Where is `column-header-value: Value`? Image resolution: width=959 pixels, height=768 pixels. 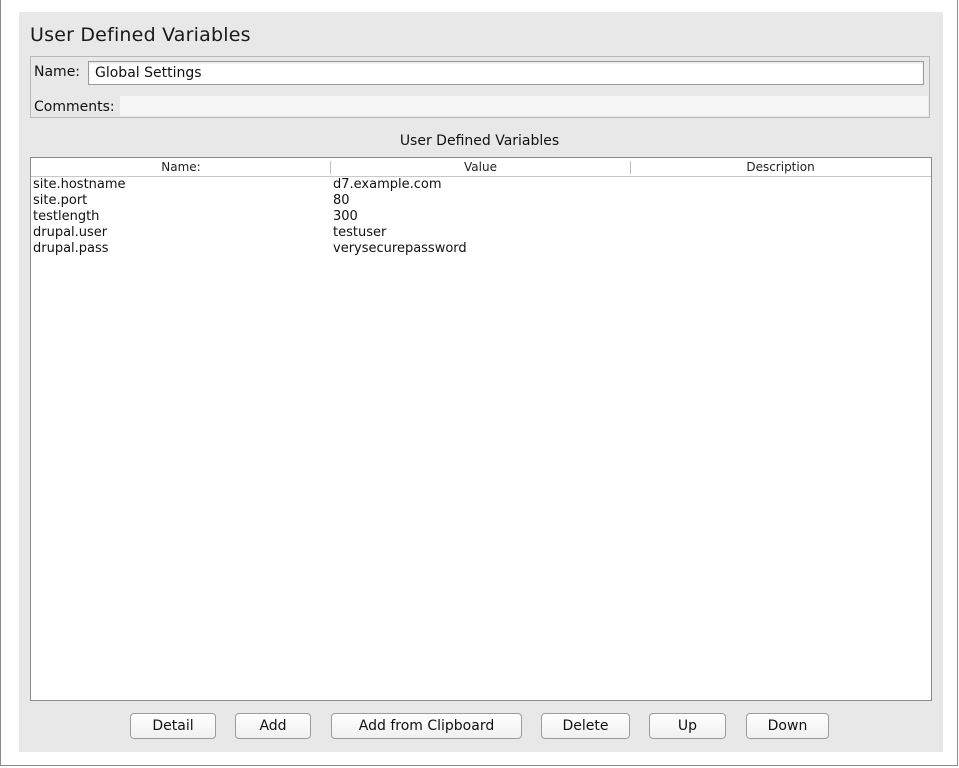
column-header-value: Value is located at coordinates (480, 167).